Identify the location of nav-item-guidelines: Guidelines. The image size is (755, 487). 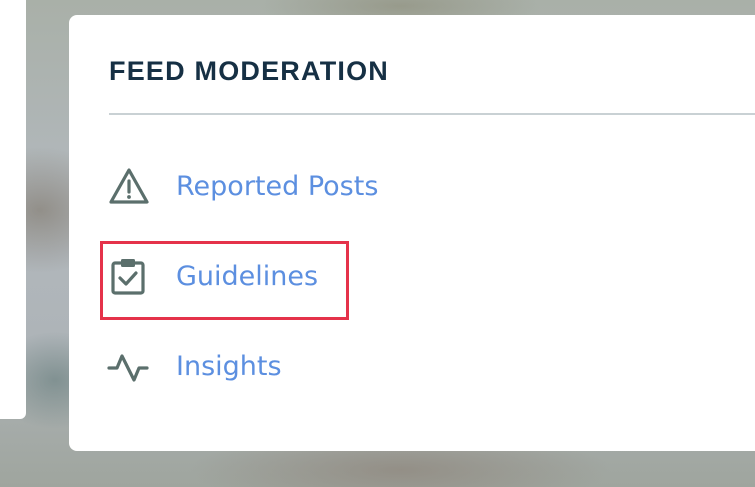
(212, 276).